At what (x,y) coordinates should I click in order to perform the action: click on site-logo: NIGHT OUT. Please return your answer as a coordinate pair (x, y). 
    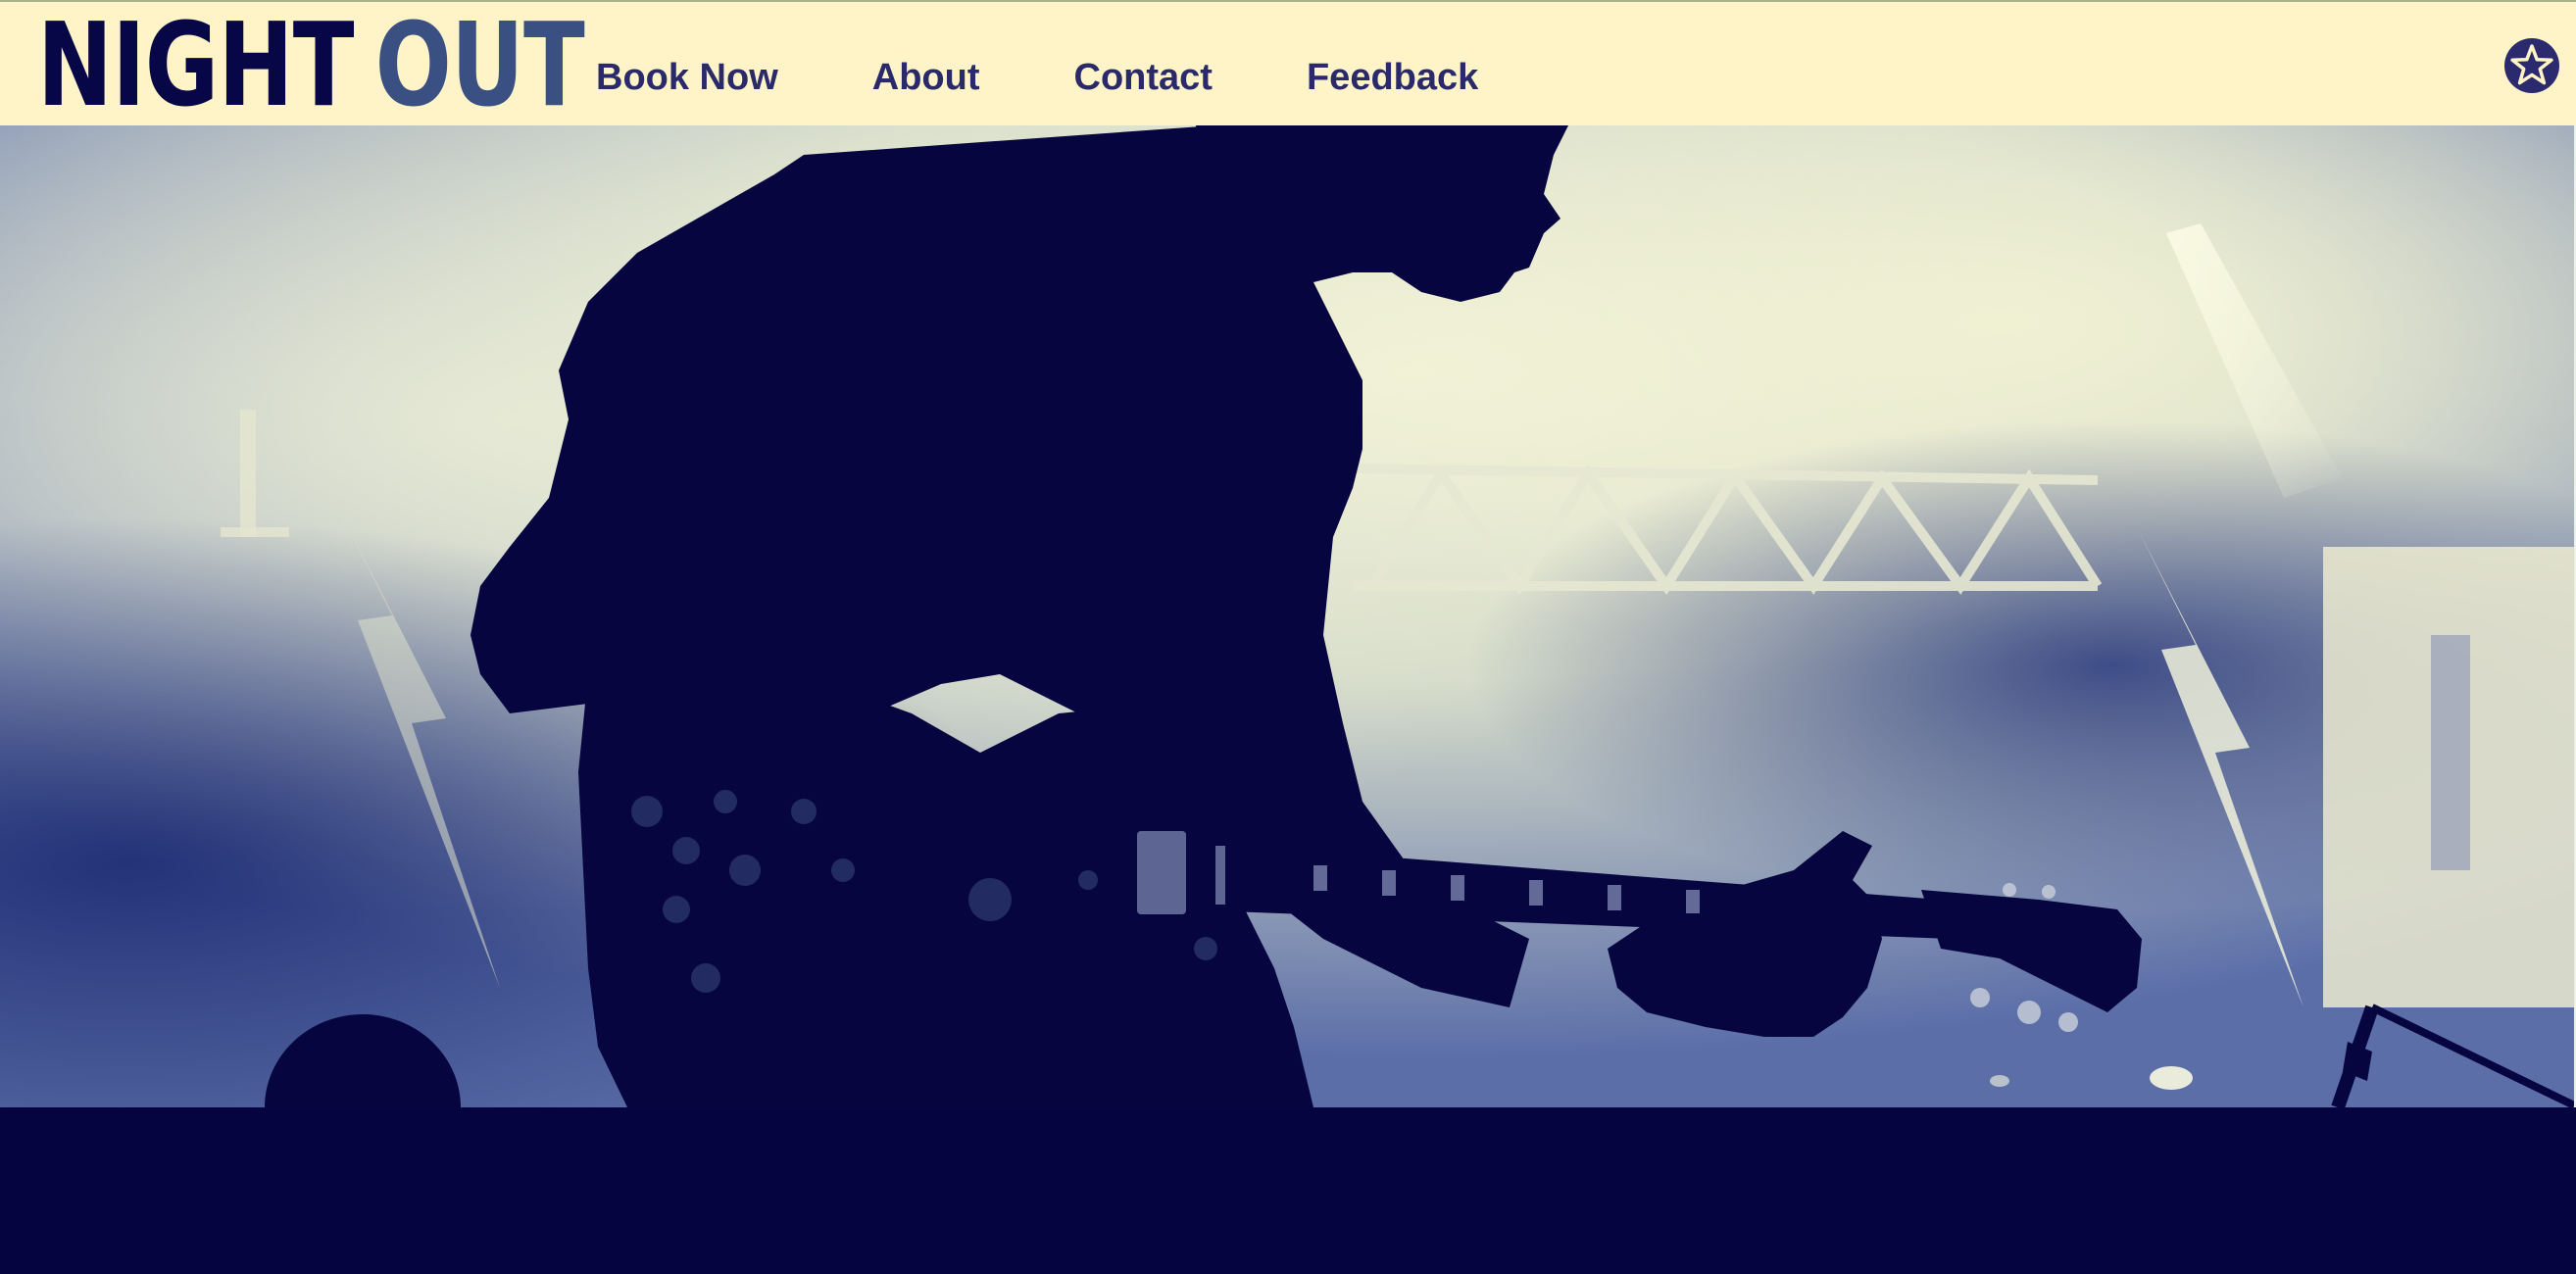
    Looking at the image, I should click on (311, 66).